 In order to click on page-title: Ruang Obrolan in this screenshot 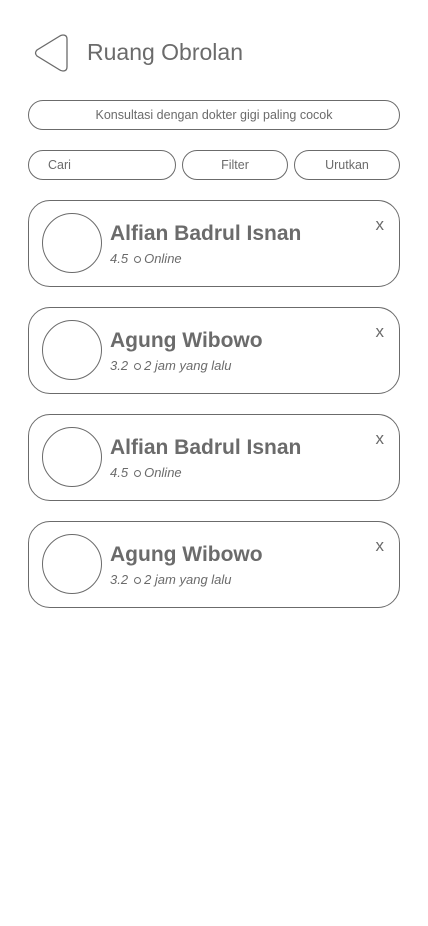, I will do `click(165, 52)`.